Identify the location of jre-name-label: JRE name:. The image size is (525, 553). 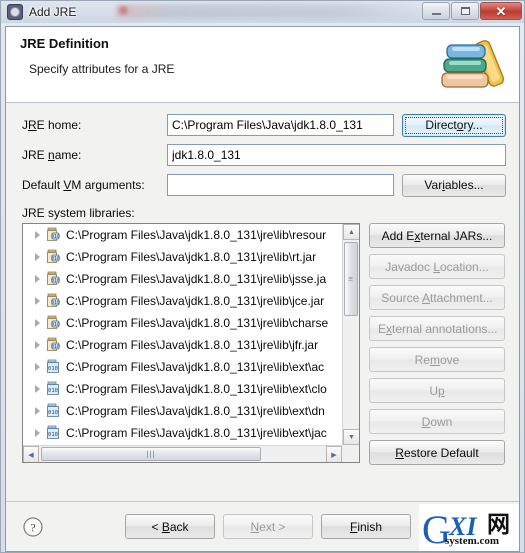
(52, 155).